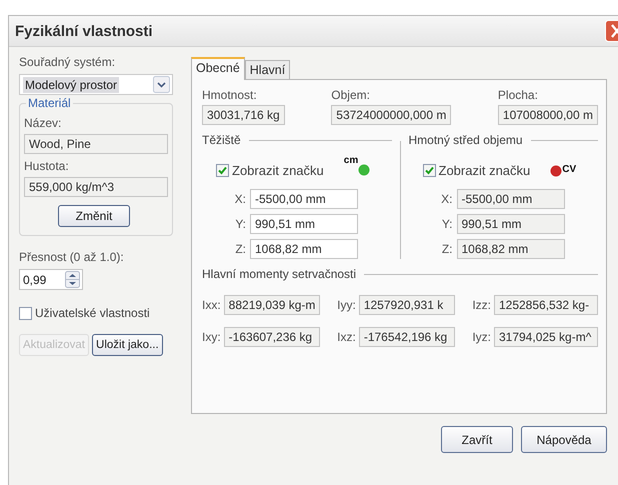  What do you see at coordinates (351, 95) in the screenshot?
I see `field-label: Objem:` at bounding box center [351, 95].